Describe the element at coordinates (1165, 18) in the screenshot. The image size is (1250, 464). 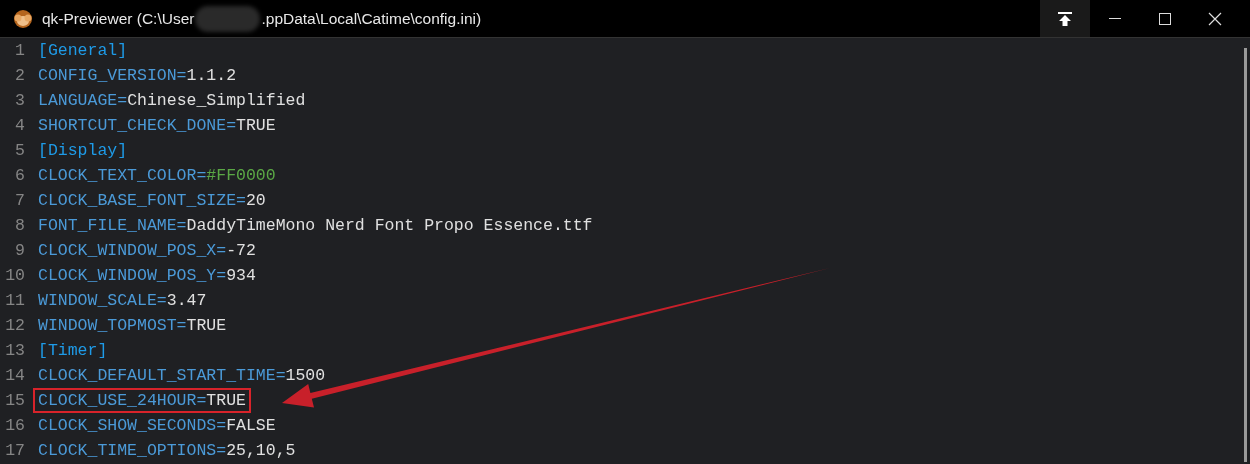
I see `maximize-icon` at that location.